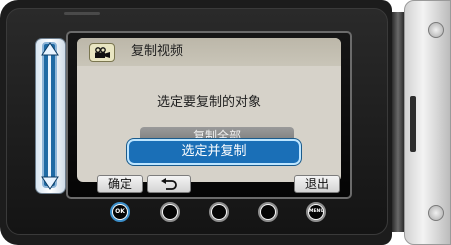 This screenshot has width=451, height=245. I want to click on return-arrow-icon, so click(169, 184).